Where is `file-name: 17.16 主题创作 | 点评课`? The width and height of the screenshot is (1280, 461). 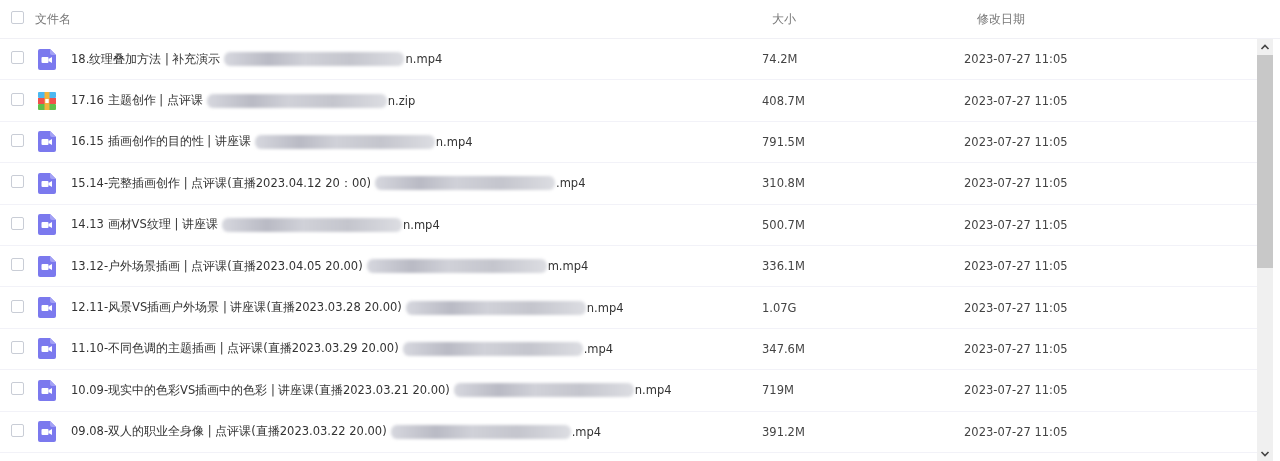 file-name: 17.16 主题创作 | 点评课 is located at coordinates (137, 101).